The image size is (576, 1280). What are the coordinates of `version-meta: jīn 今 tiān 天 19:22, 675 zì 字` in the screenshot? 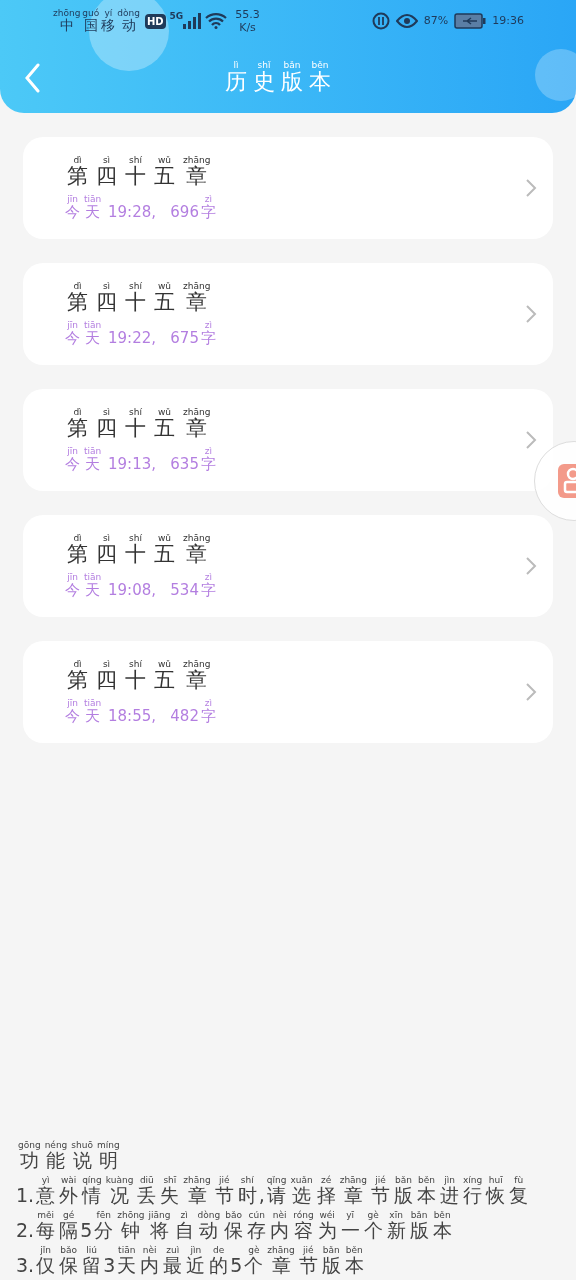 It's located at (140, 333).